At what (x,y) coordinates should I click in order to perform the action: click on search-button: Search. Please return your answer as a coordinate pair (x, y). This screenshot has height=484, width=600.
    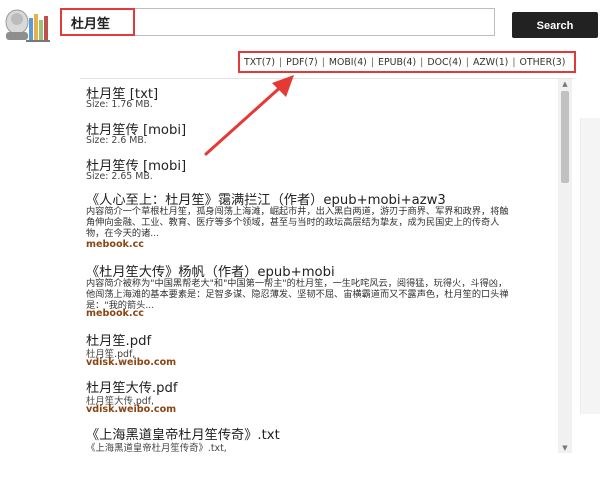
    Looking at the image, I should click on (555, 25).